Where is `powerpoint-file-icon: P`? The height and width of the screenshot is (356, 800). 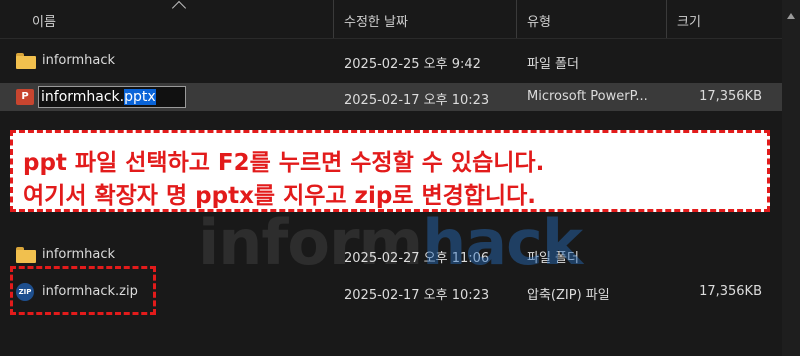 powerpoint-file-icon: P is located at coordinates (25, 97).